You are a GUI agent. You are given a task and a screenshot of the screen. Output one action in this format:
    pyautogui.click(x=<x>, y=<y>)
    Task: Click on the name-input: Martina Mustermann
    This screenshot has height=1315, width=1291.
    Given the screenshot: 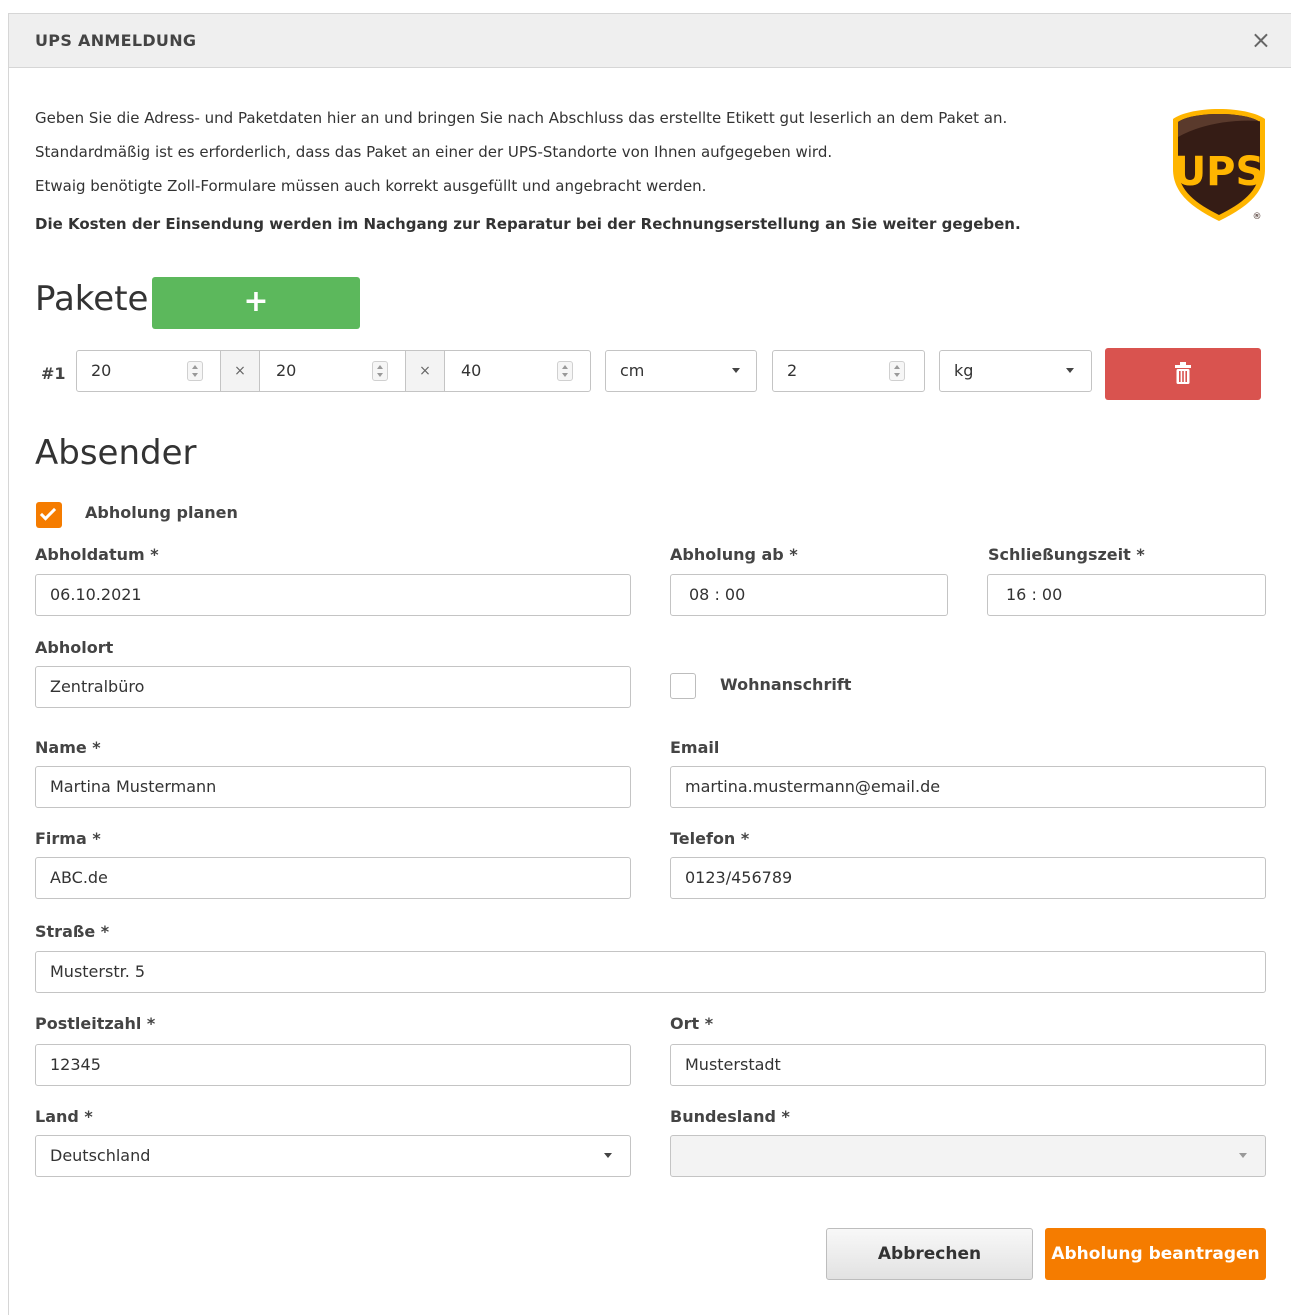 What is the action you would take?
    pyautogui.click(x=333, y=787)
    